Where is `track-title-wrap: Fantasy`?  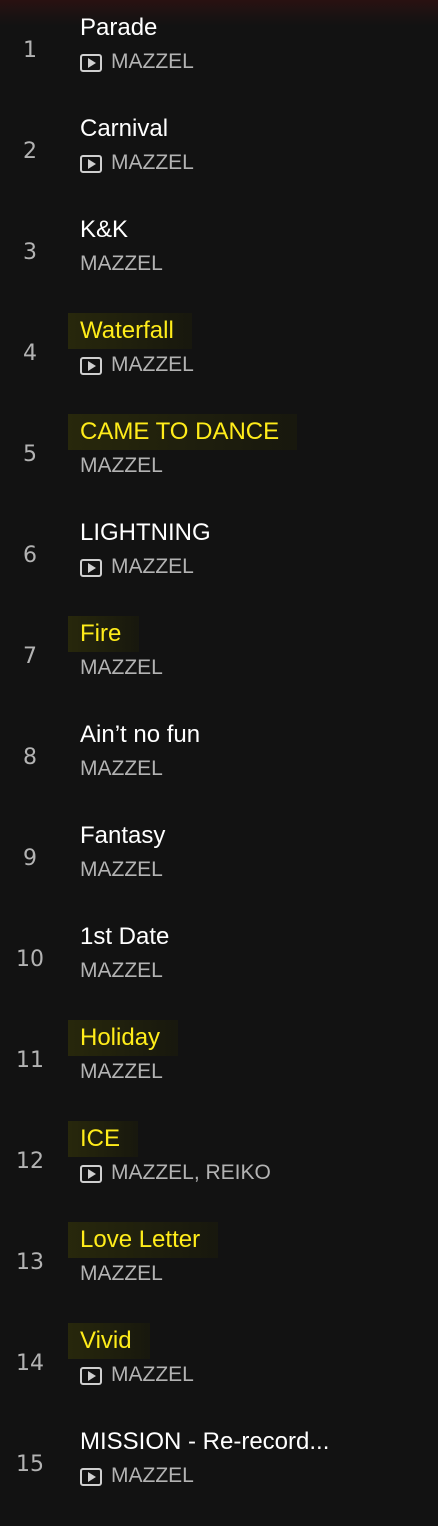 track-title-wrap: Fantasy is located at coordinates (125, 836).